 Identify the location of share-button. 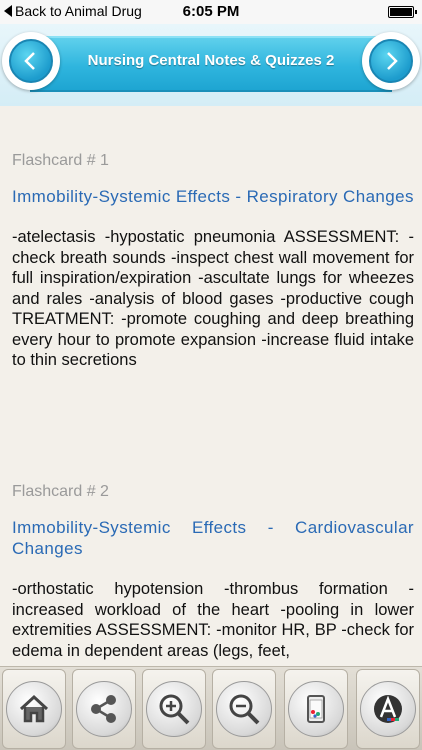
(104, 709).